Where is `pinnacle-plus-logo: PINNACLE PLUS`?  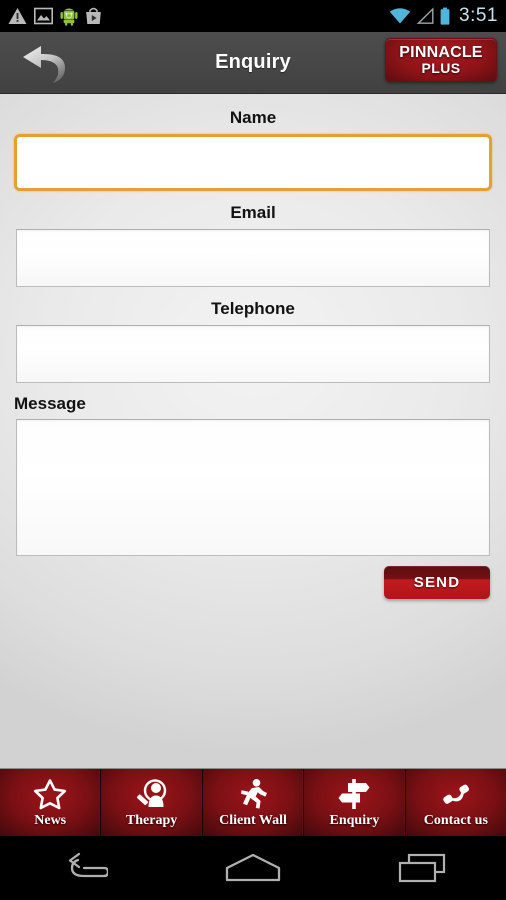 pinnacle-plus-logo: PINNACLE PLUS is located at coordinates (441, 60).